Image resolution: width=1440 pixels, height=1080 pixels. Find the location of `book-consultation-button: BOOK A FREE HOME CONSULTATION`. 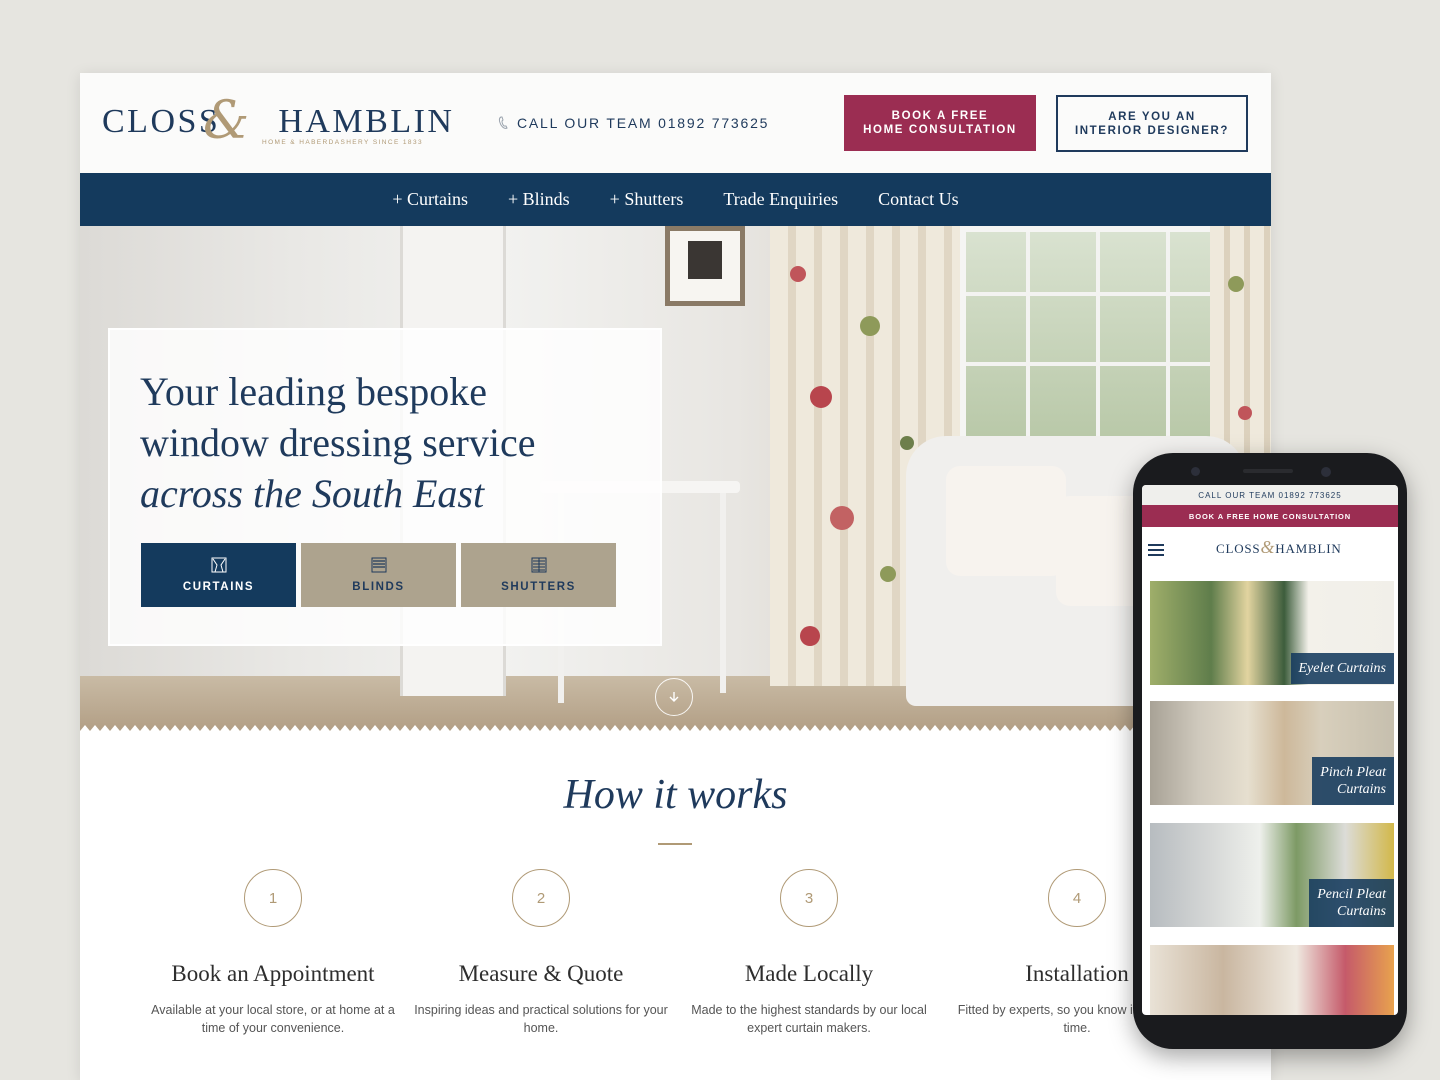

book-consultation-button: BOOK A FREE HOME CONSULTATION is located at coordinates (940, 123).